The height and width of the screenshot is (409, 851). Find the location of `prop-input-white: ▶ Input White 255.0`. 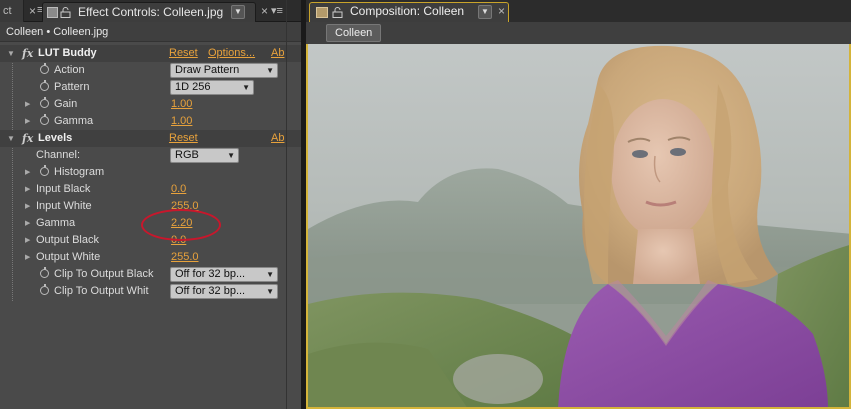

prop-input-white: ▶ Input White 255.0 is located at coordinates (150, 206).